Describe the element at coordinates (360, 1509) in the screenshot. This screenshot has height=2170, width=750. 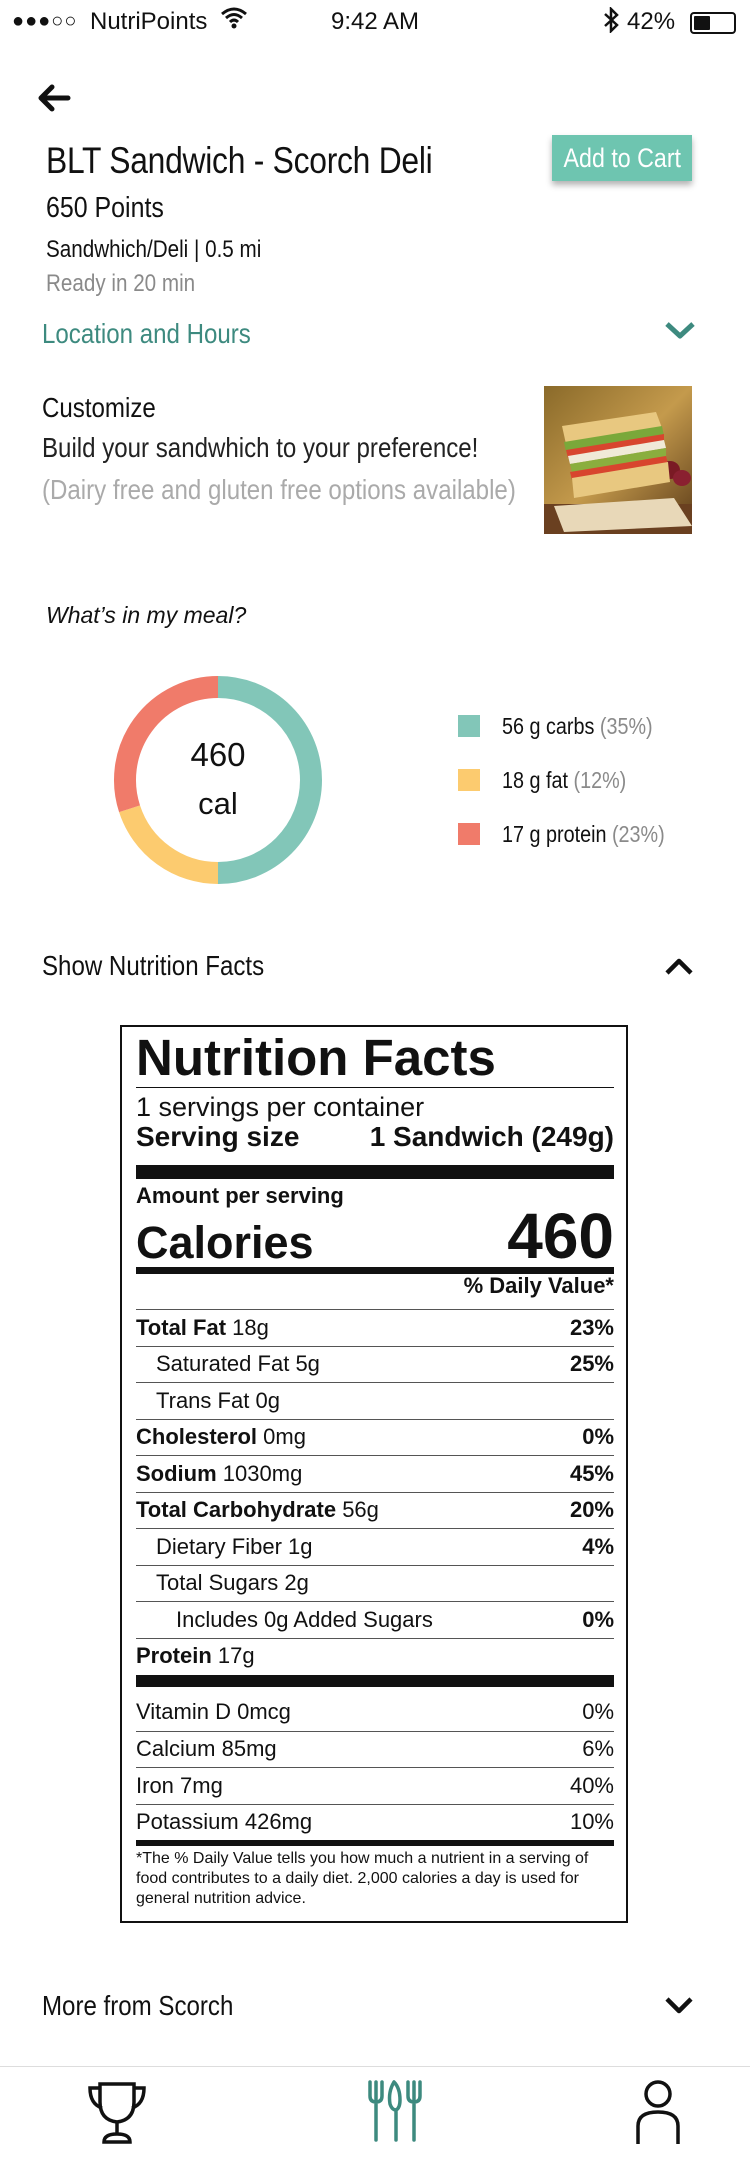
I see `nutrient-amount: 56g` at that location.